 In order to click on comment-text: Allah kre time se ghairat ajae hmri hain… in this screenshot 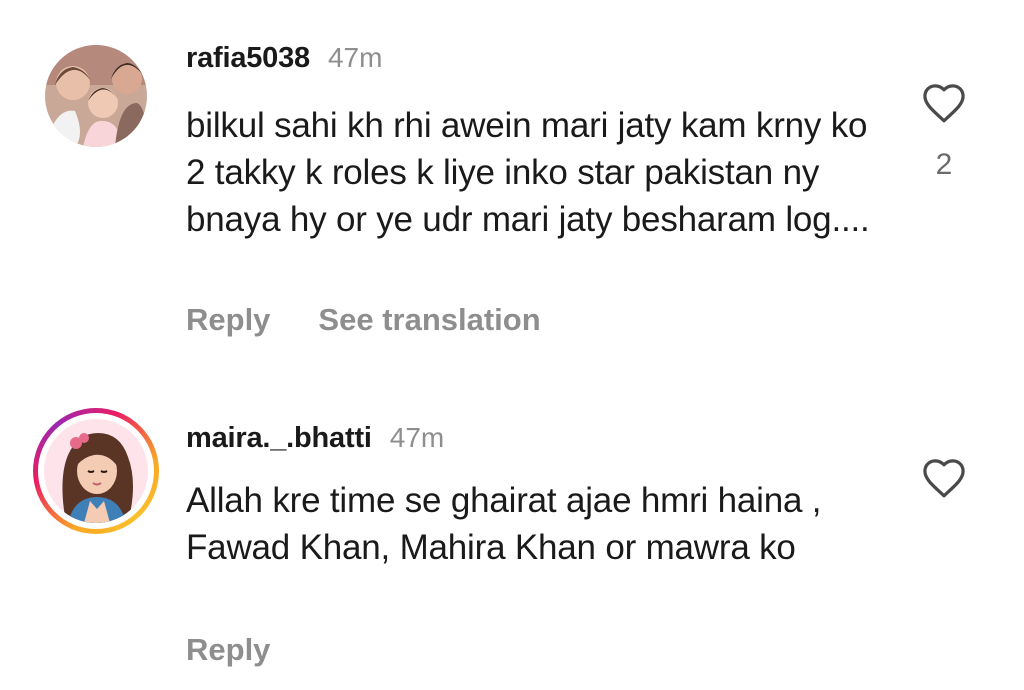, I will do `click(504, 524)`.